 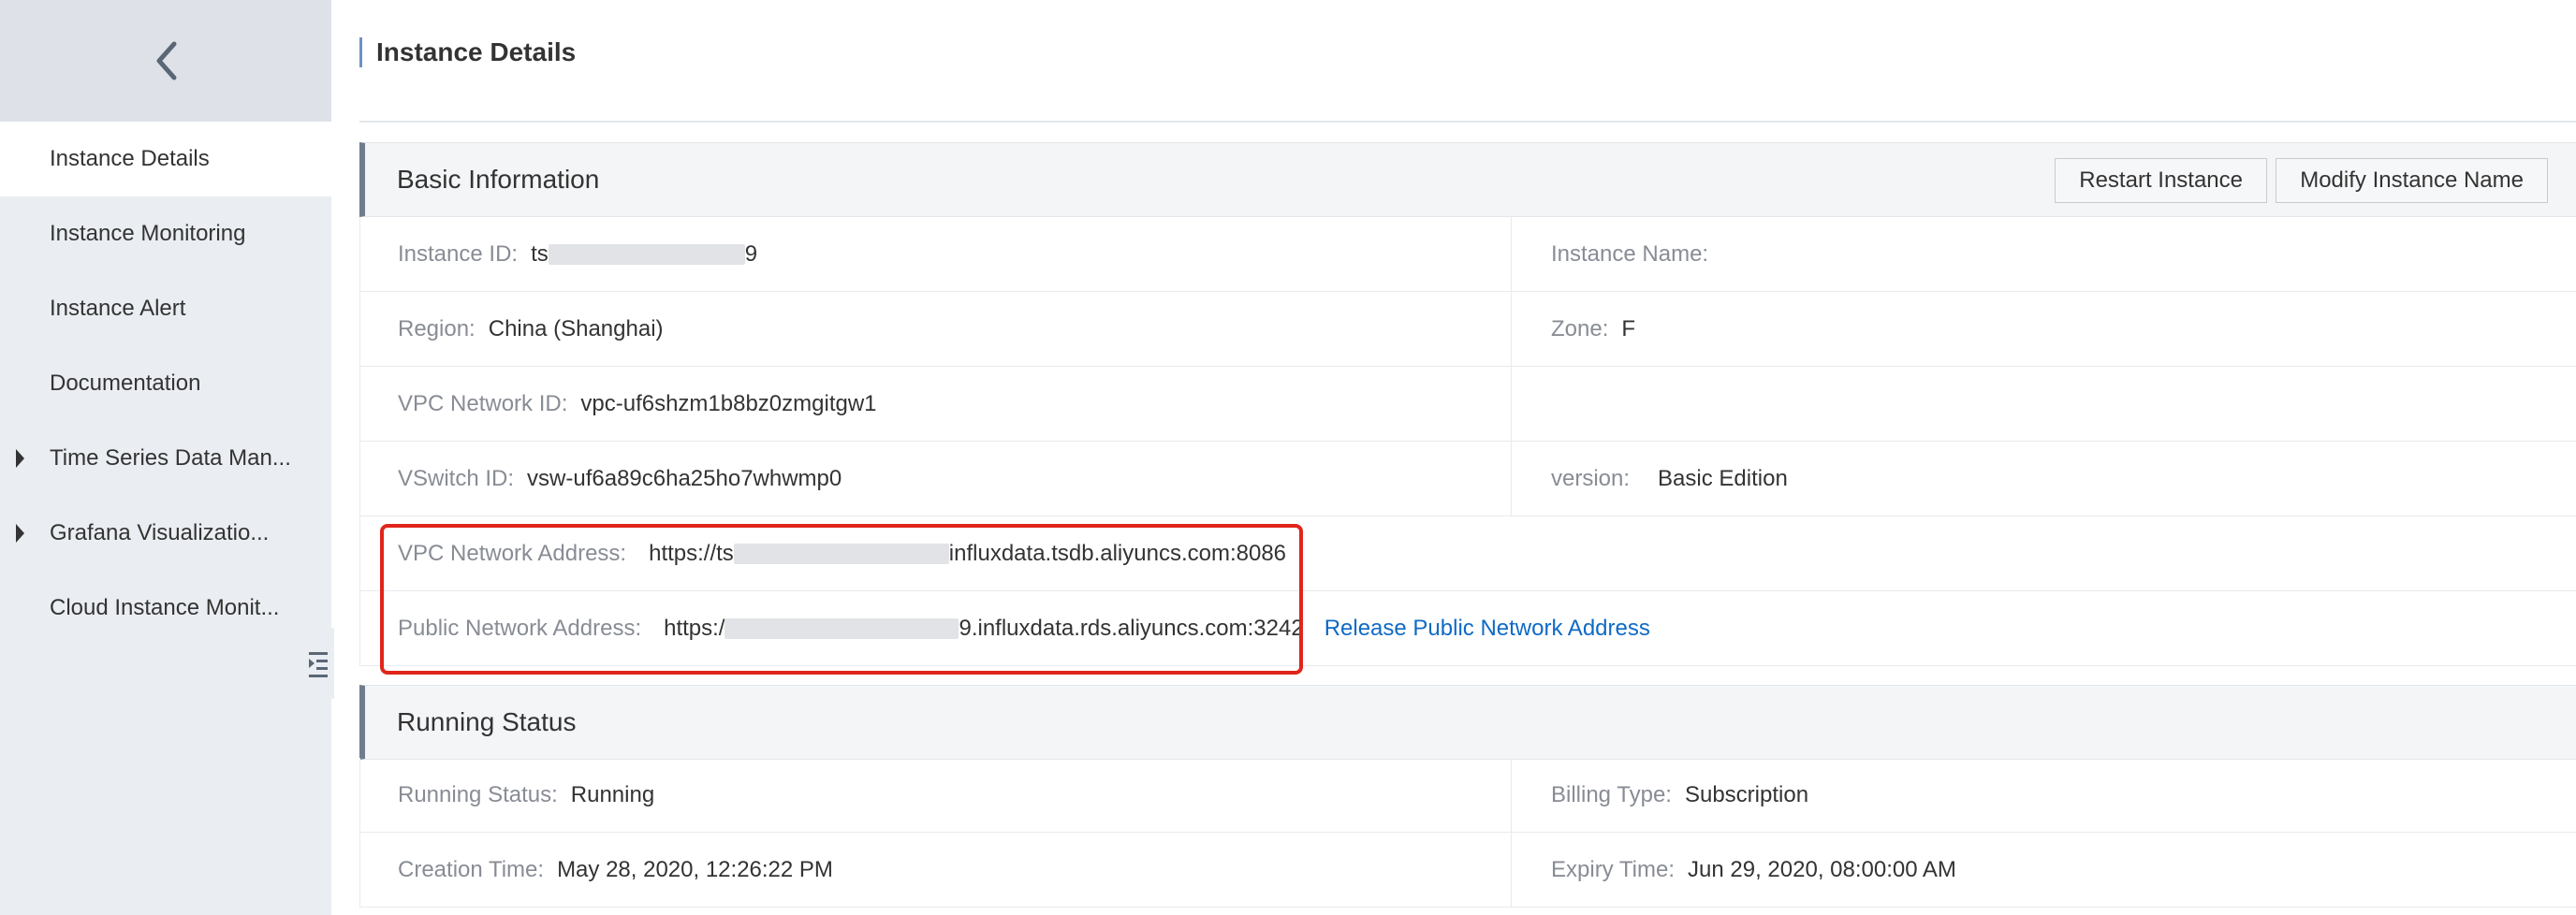 I want to click on empty-cell, so click(x=2044, y=404).